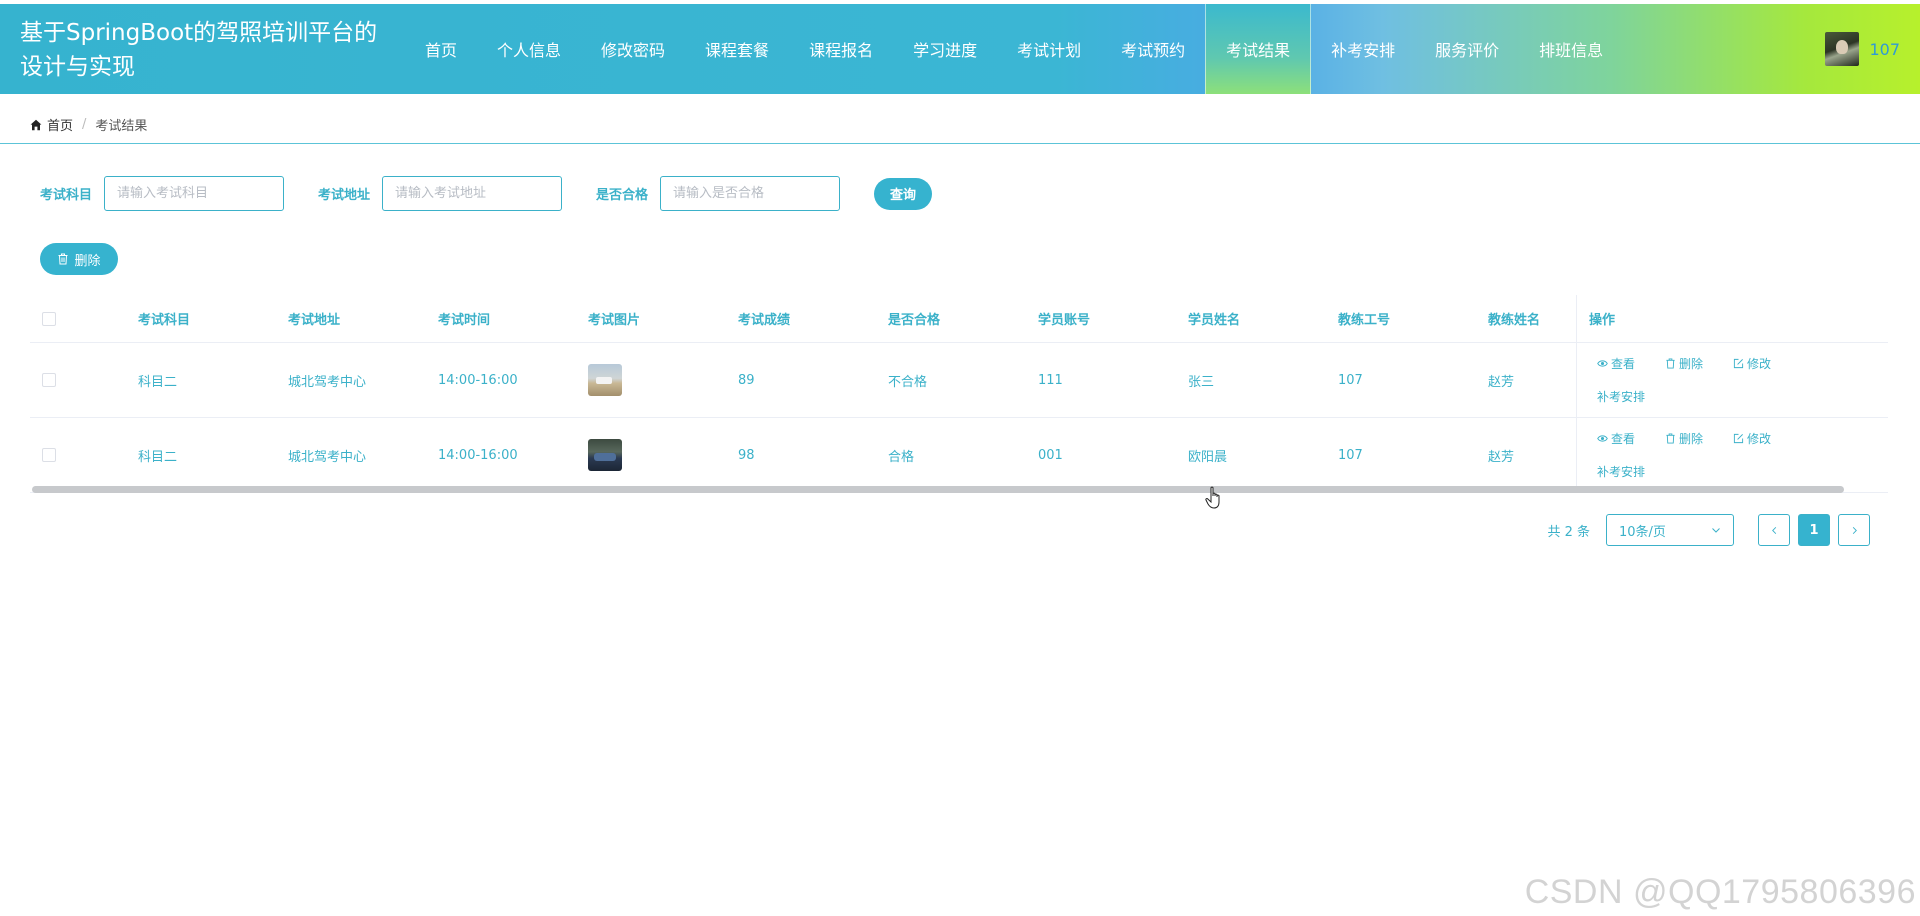 Image resolution: width=1920 pixels, height=916 pixels. Describe the element at coordinates (1467, 49) in the screenshot. I see `nav-item-service-review: 服务评价` at that location.